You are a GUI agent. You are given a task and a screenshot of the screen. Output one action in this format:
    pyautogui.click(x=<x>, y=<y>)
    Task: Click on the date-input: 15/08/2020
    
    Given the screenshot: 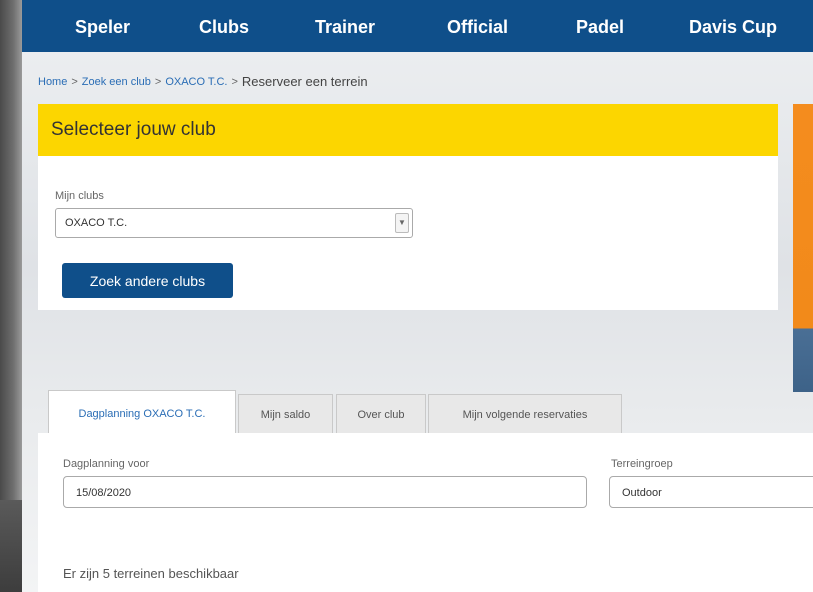 What is the action you would take?
    pyautogui.click(x=325, y=492)
    